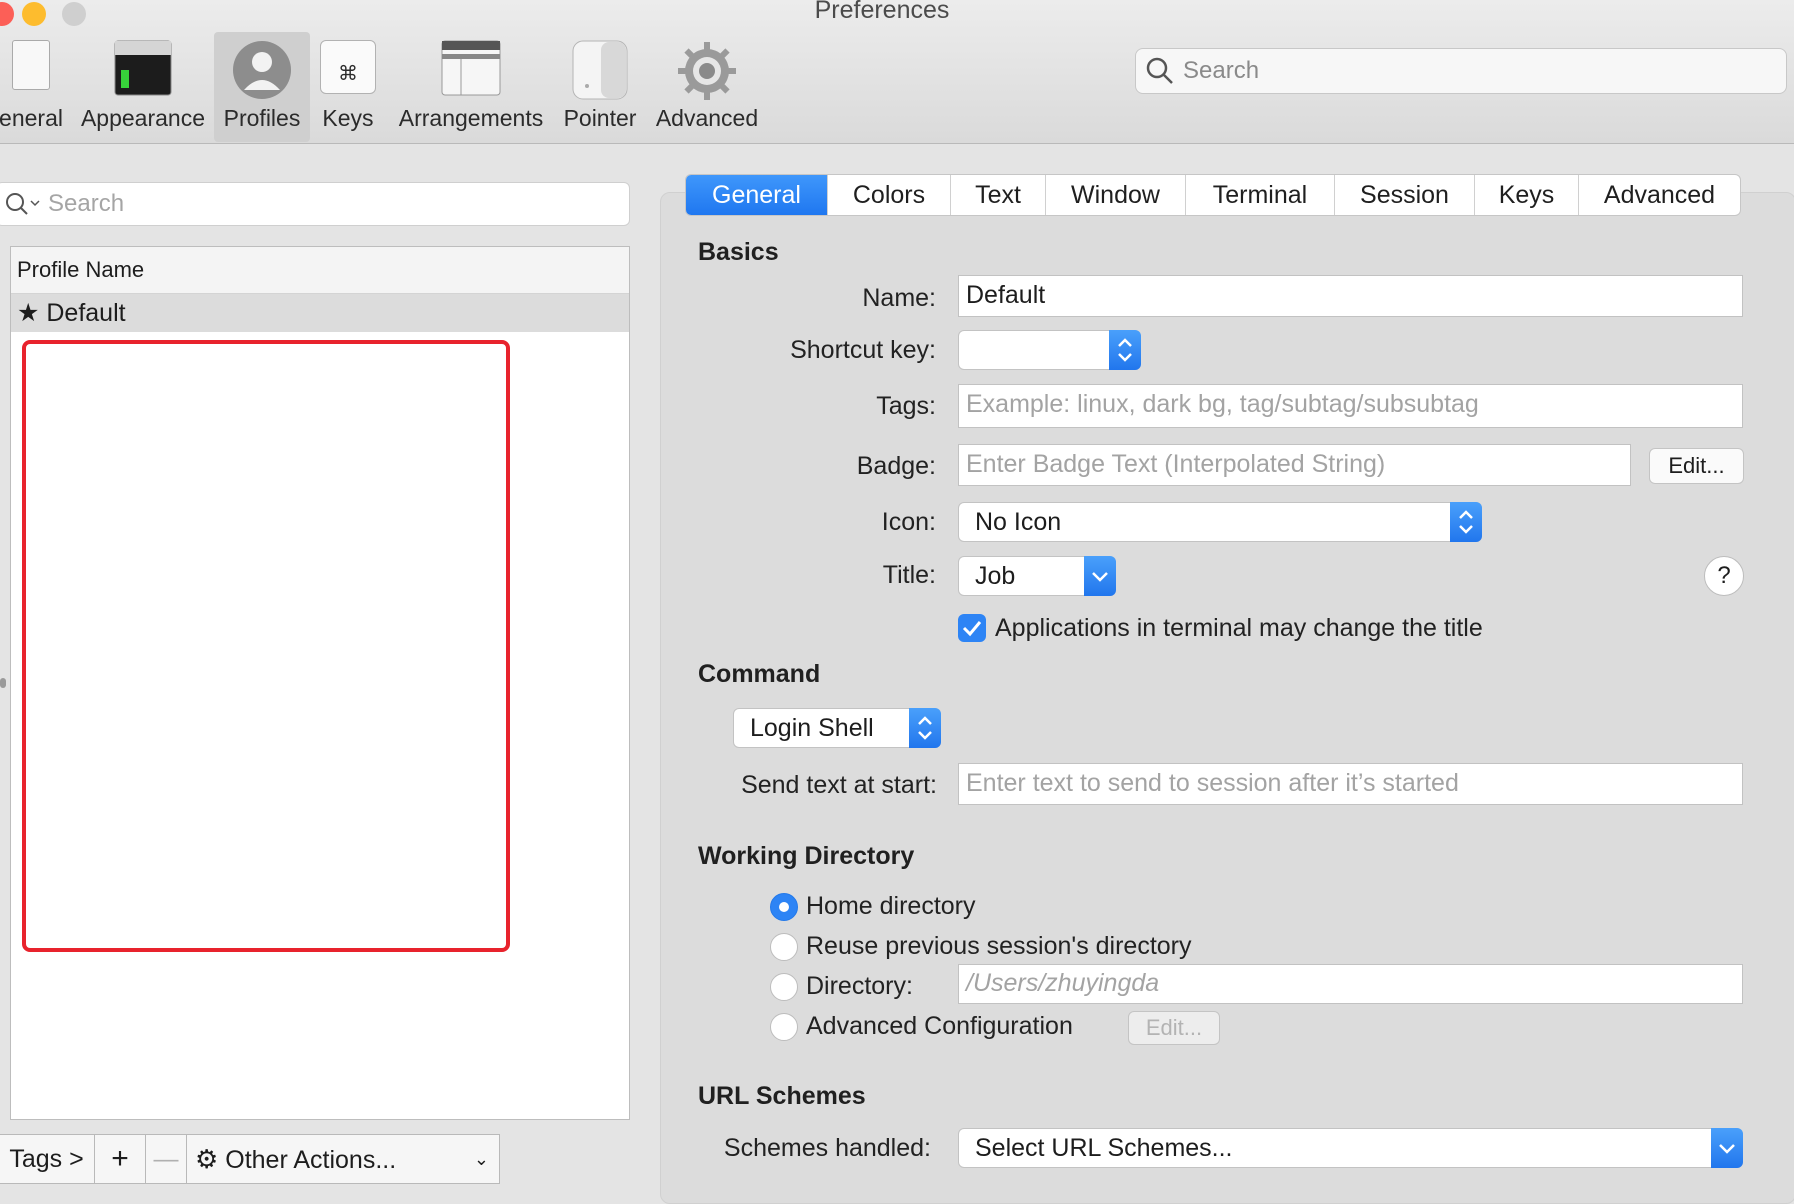 This screenshot has width=1794, height=1204. What do you see at coordinates (998, 195) in the screenshot?
I see `tab-text: Text` at bounding box center [998, 195].